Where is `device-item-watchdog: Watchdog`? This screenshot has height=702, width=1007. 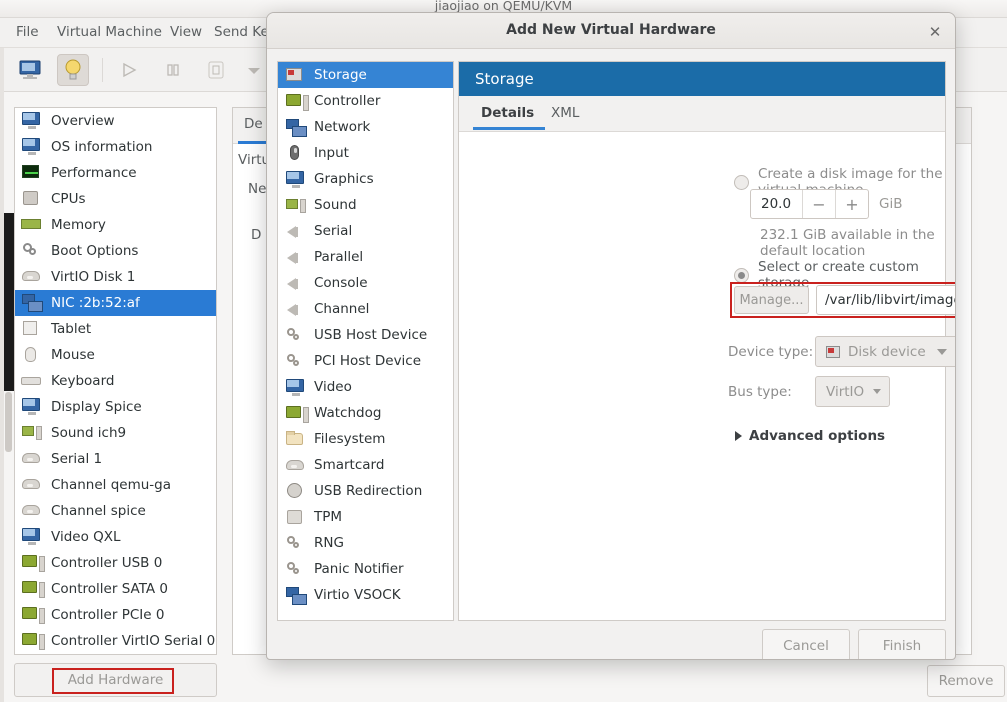 device-item-watchdog: Watchdog is located at coordinates (365, 413).